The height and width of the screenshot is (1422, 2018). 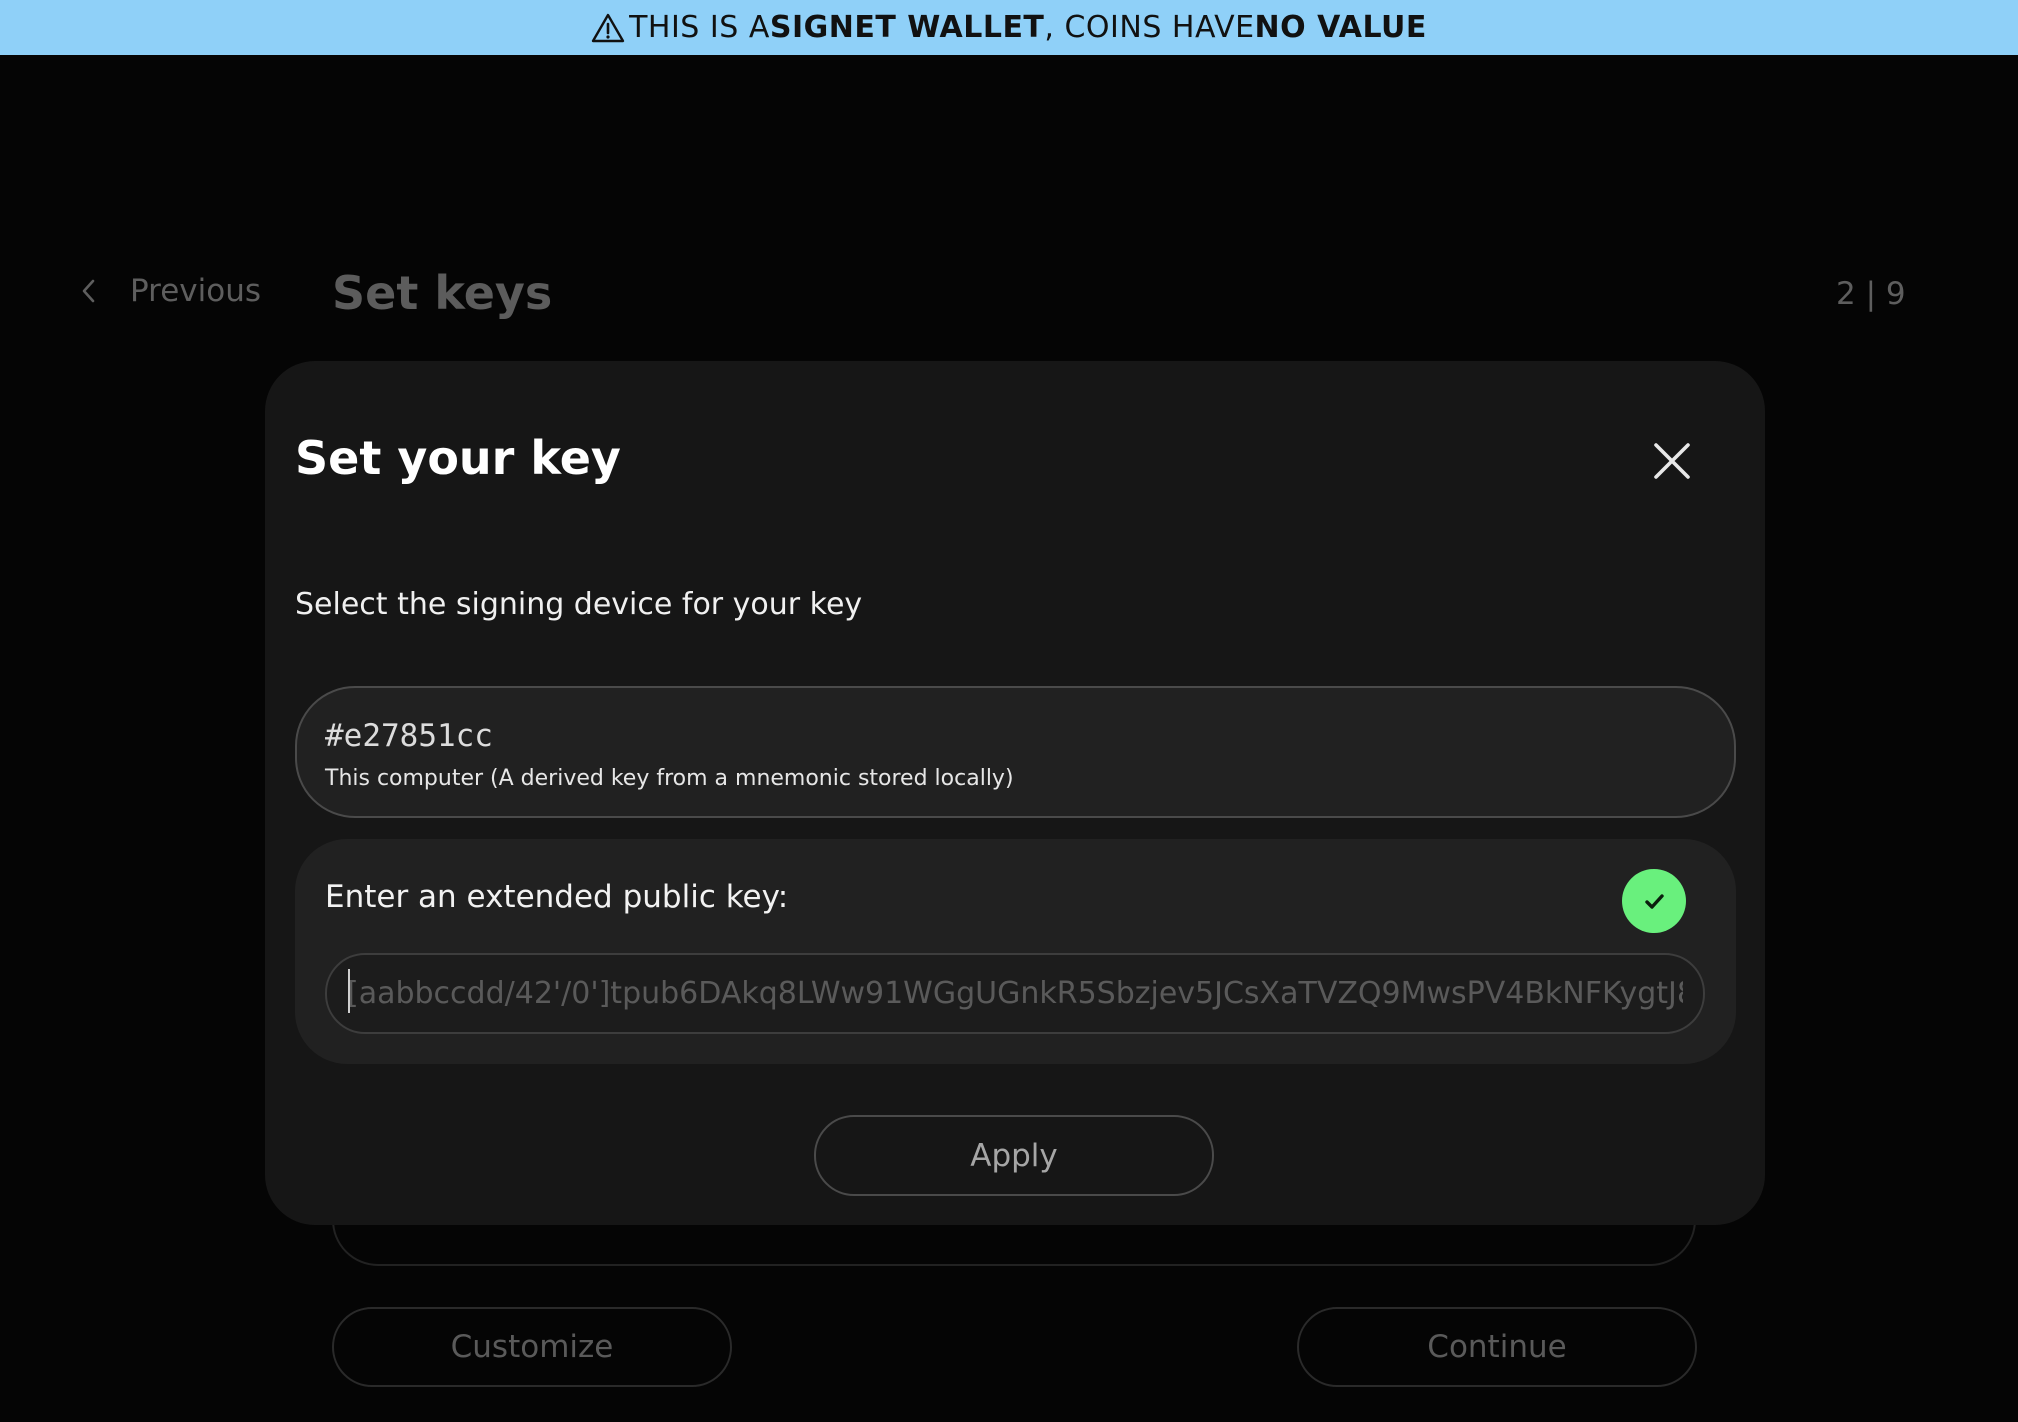 What do you see at coordinates (699, 27) in the screenshot?
I see `banner-prefix: THIS IS A` at bounding box center [699, 27].